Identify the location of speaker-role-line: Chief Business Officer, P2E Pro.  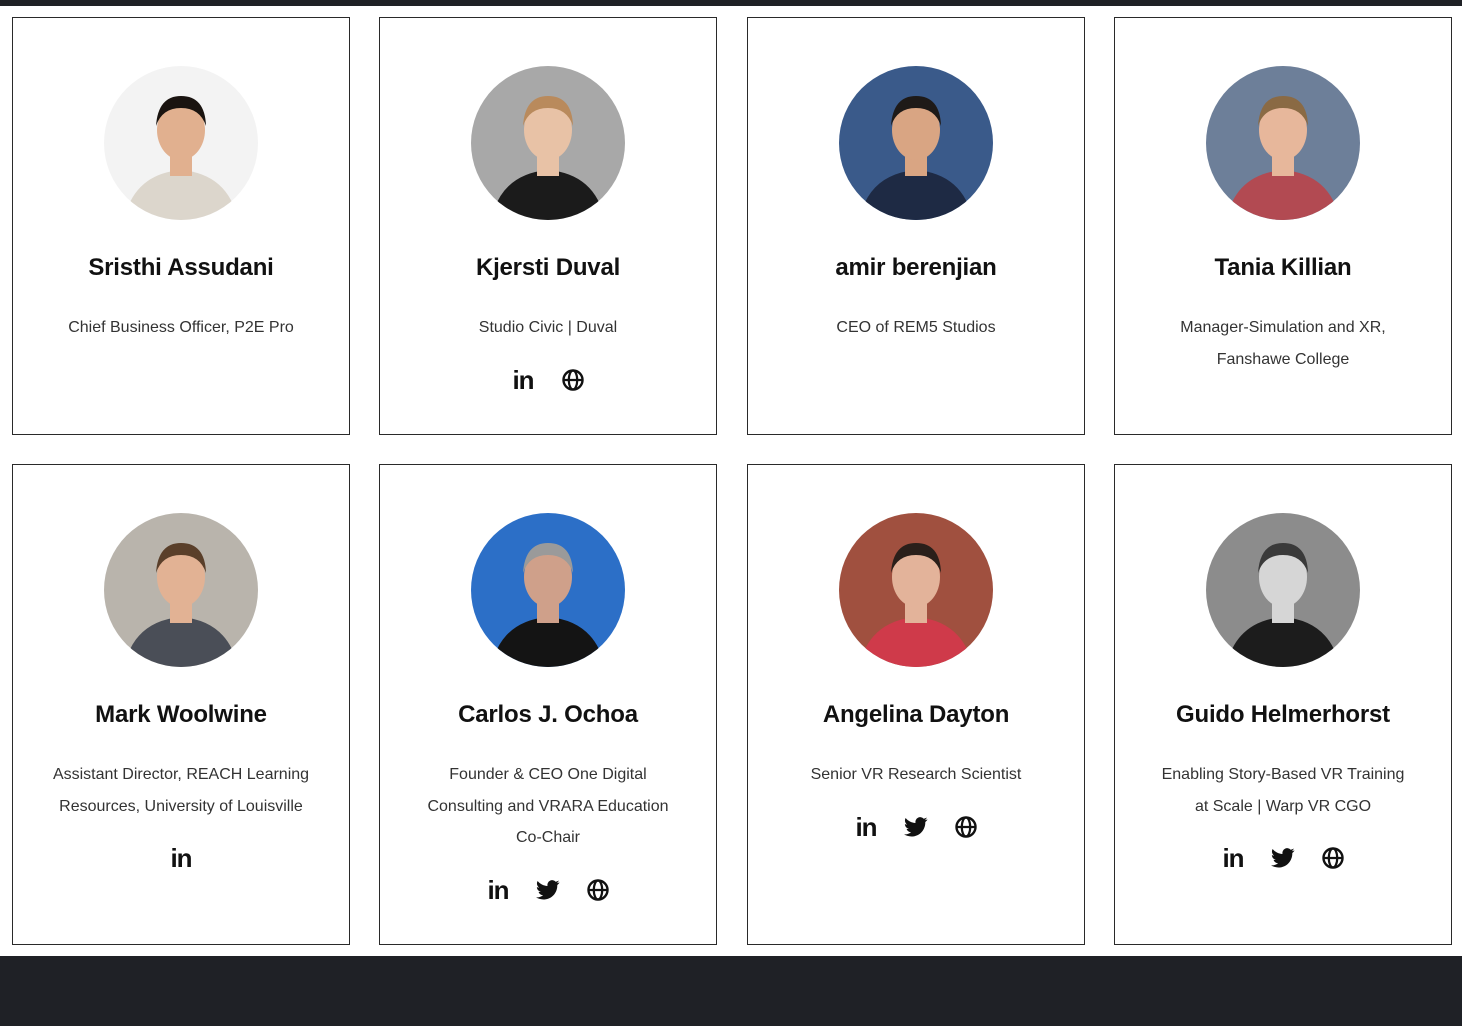
(181, 327).